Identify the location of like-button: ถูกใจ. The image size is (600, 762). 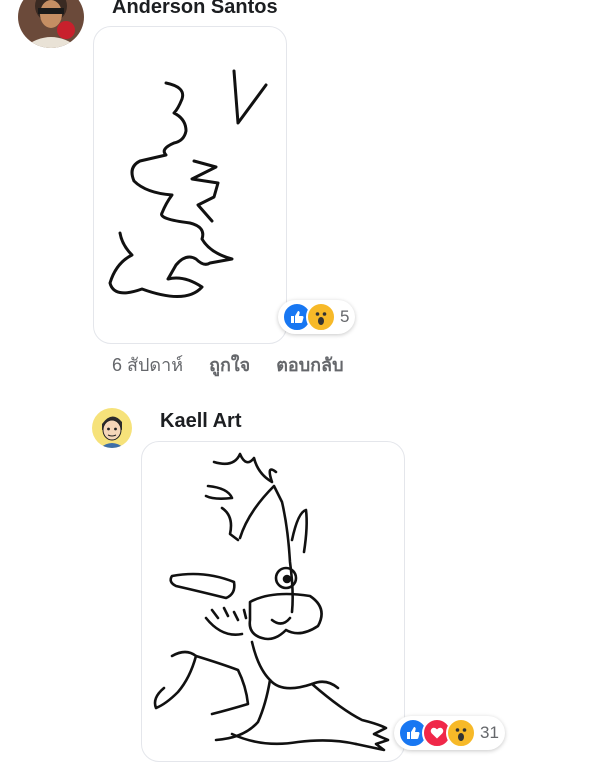
(229, 364).